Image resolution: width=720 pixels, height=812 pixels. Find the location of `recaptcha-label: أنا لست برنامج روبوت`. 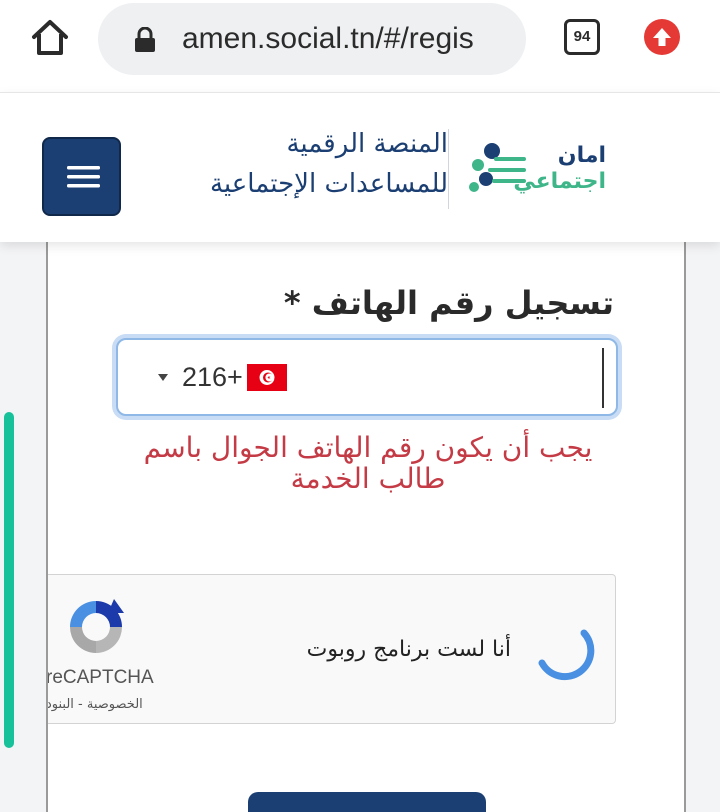

recaptcha-label: أنا لست برنامج روبوت is located at coordinates (408, 649).